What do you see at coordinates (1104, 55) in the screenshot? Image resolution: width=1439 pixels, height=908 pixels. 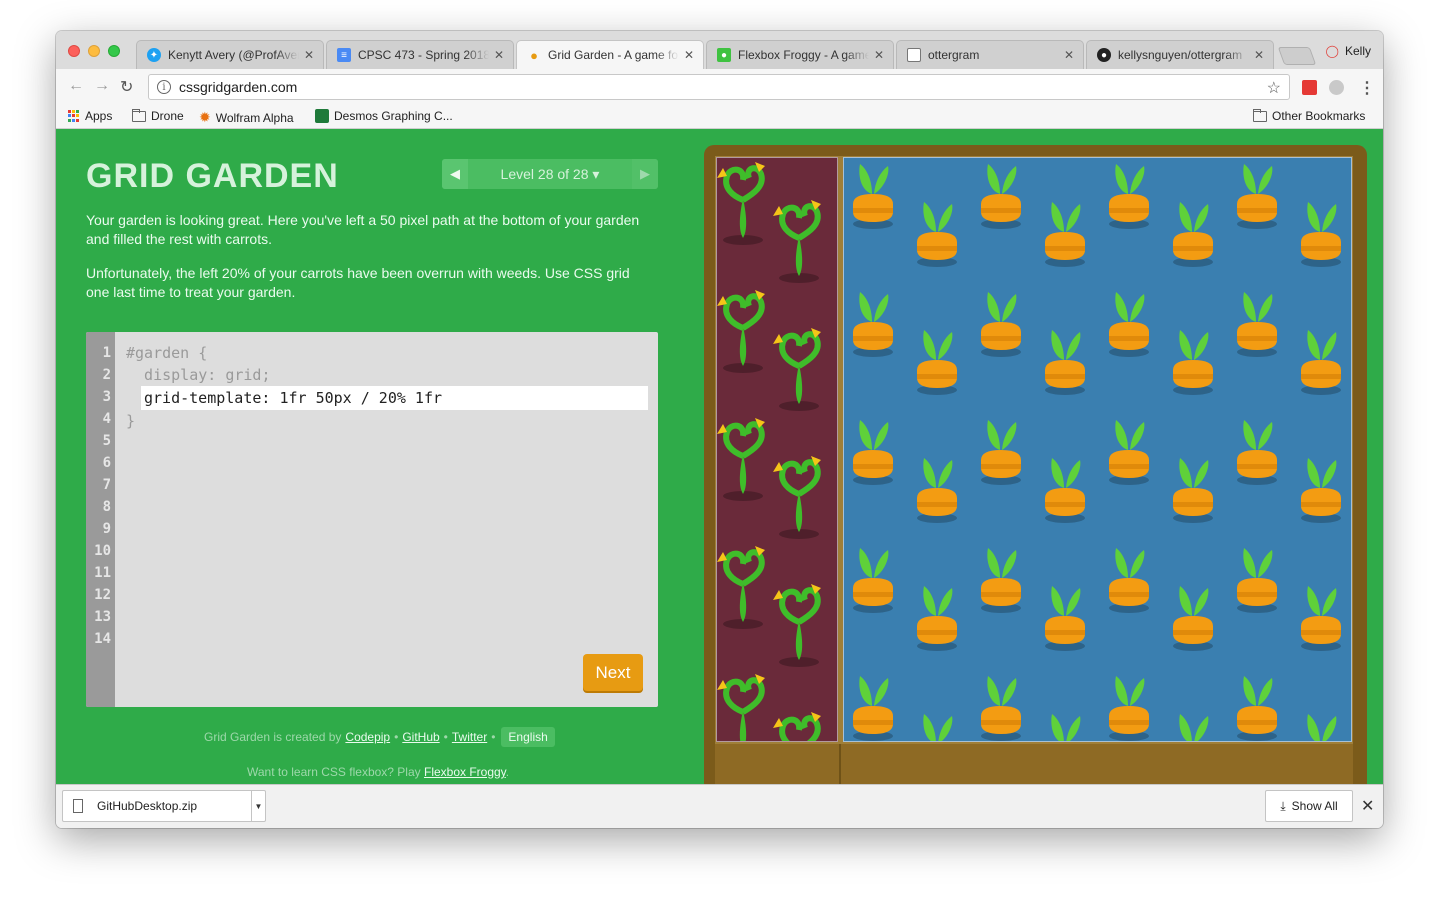 I see `github-icon: ●` at bounding box center [1104, 55].